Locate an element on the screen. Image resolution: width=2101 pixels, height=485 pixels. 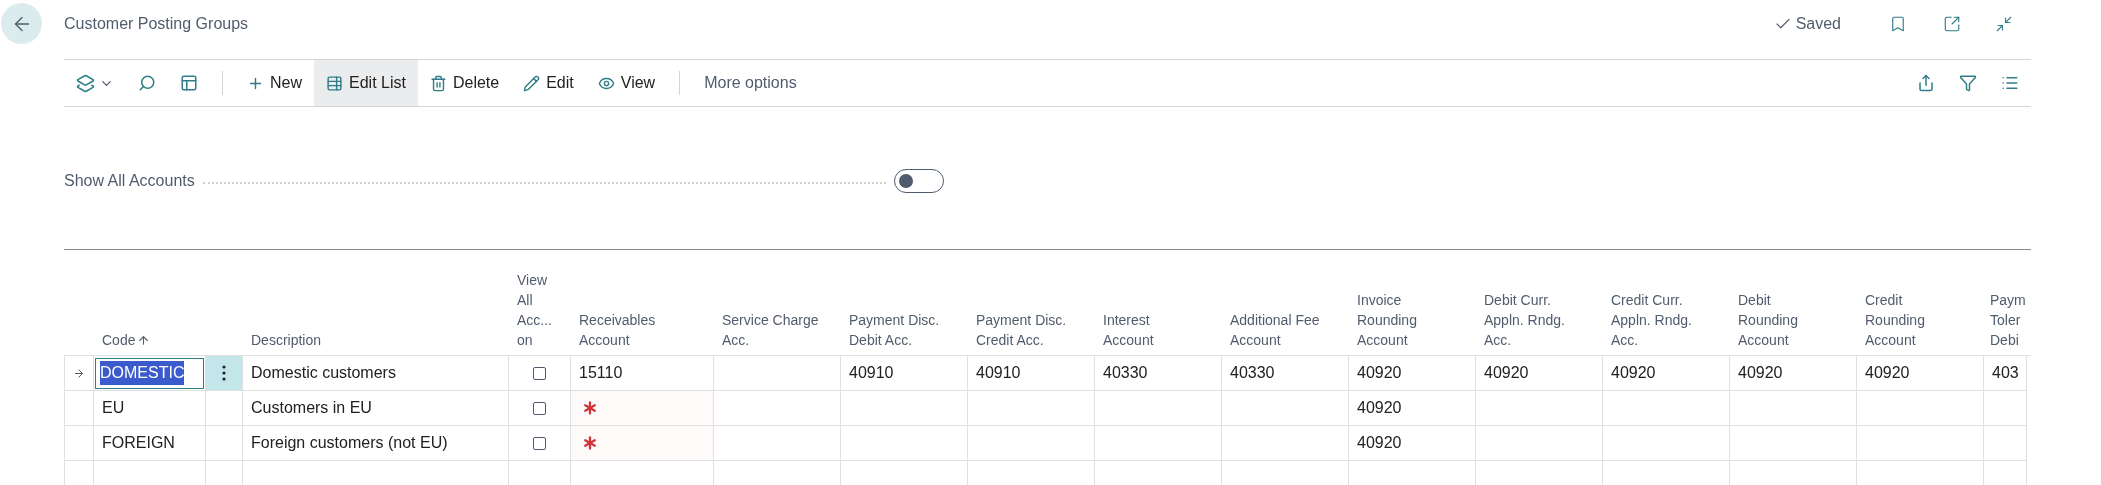
toolbar-action: Delete is located at coordinates (464, 83).